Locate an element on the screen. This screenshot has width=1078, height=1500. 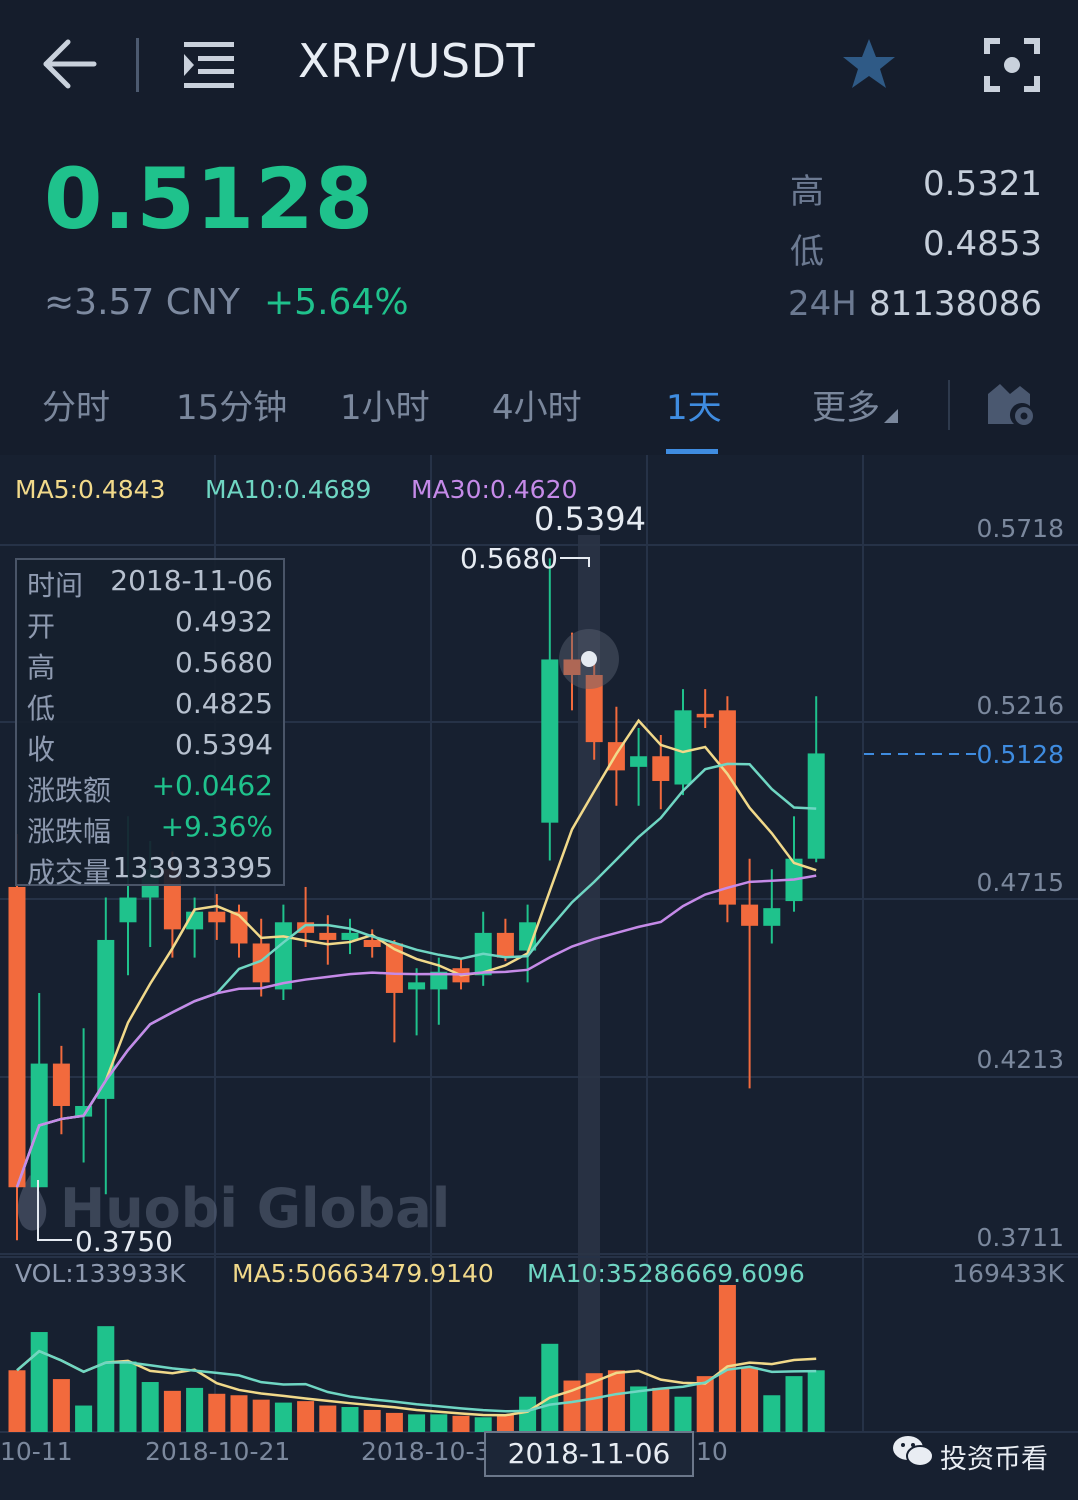
ma10-legend: MA10:0.4689 is located at coordinates (288, 489).